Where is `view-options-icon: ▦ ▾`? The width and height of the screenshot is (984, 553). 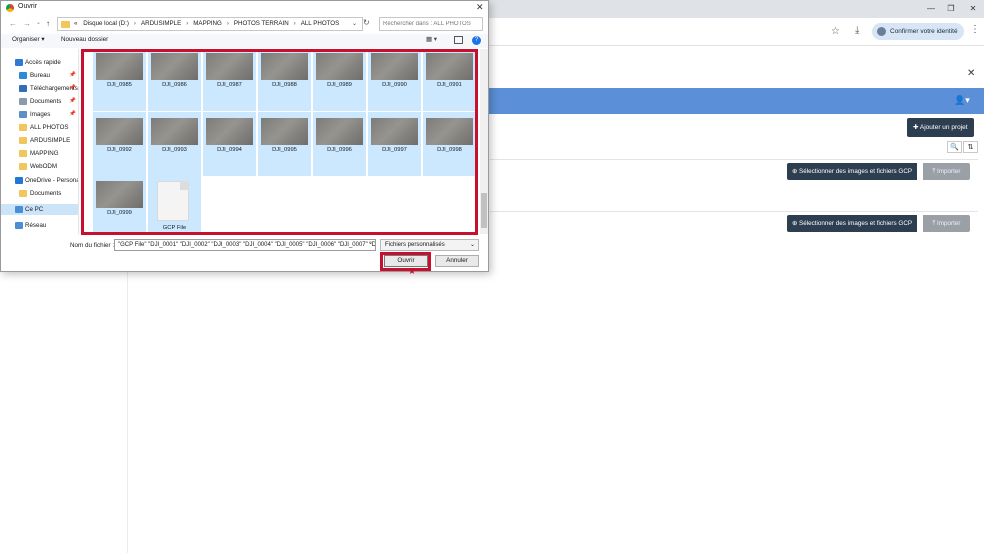
view-options-icon: ▦ ▾ is located at coordinates (431, 39).